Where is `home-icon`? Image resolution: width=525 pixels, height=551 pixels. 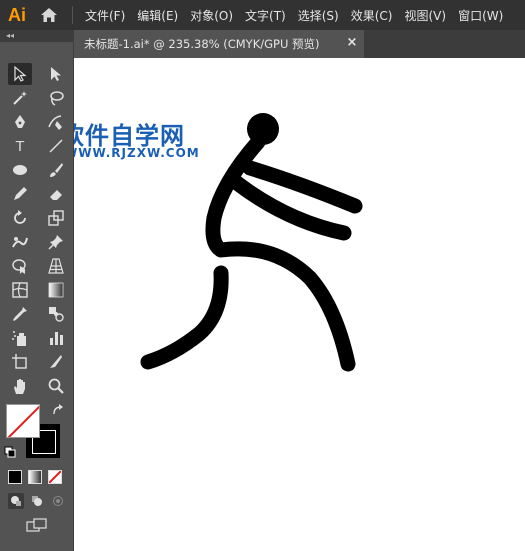 home-icon is located at coordinates (49, 15).